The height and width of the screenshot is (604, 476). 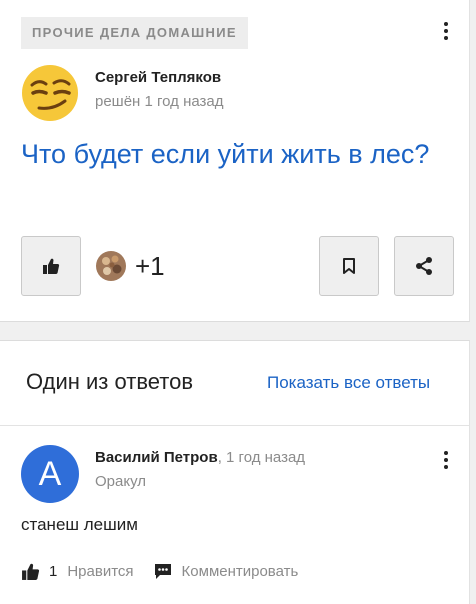 I want to click on answer-like-count: 1, so click(x=53, y=571).